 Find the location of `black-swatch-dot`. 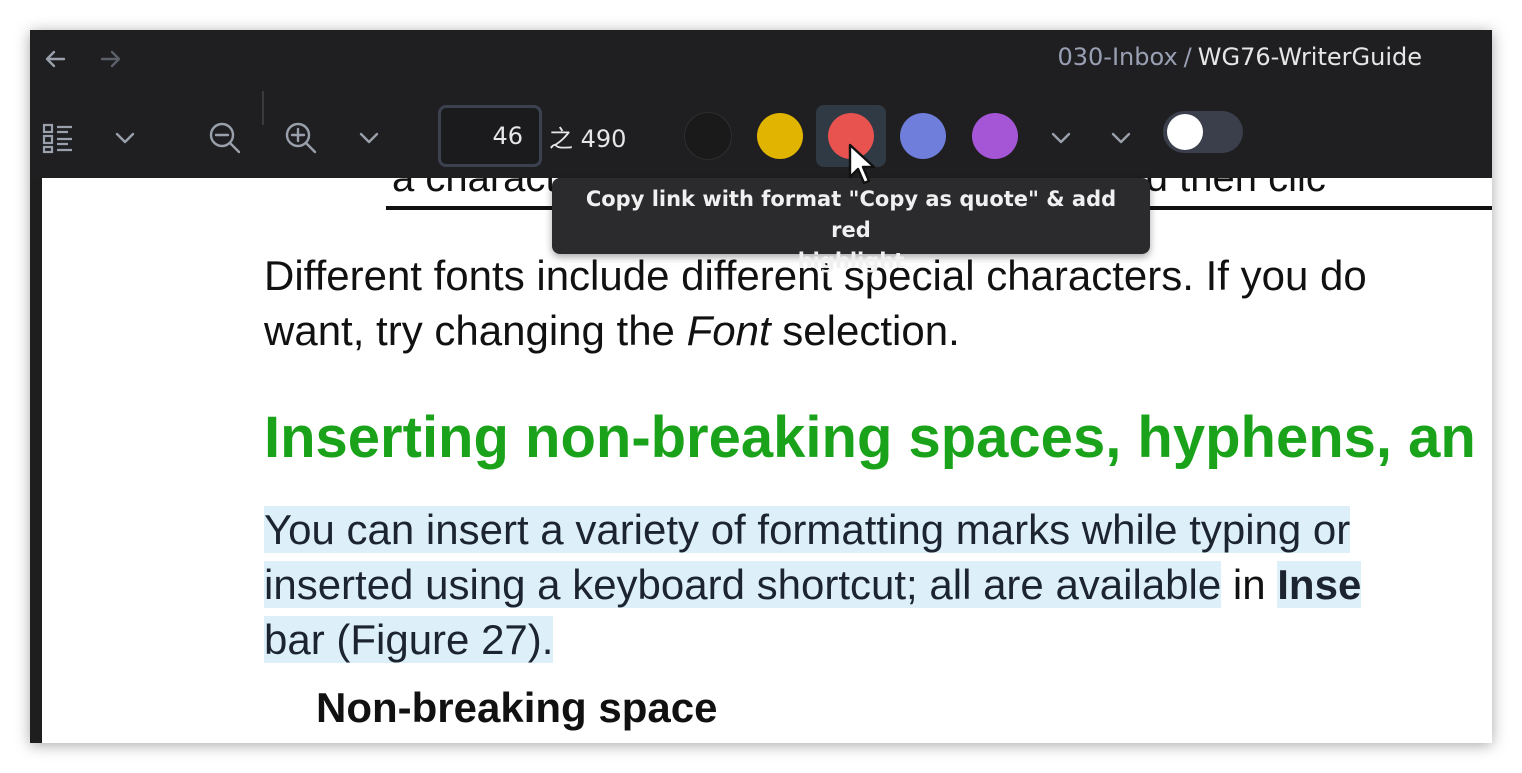

black-swatch-dot is located at coordinates (708, 136).